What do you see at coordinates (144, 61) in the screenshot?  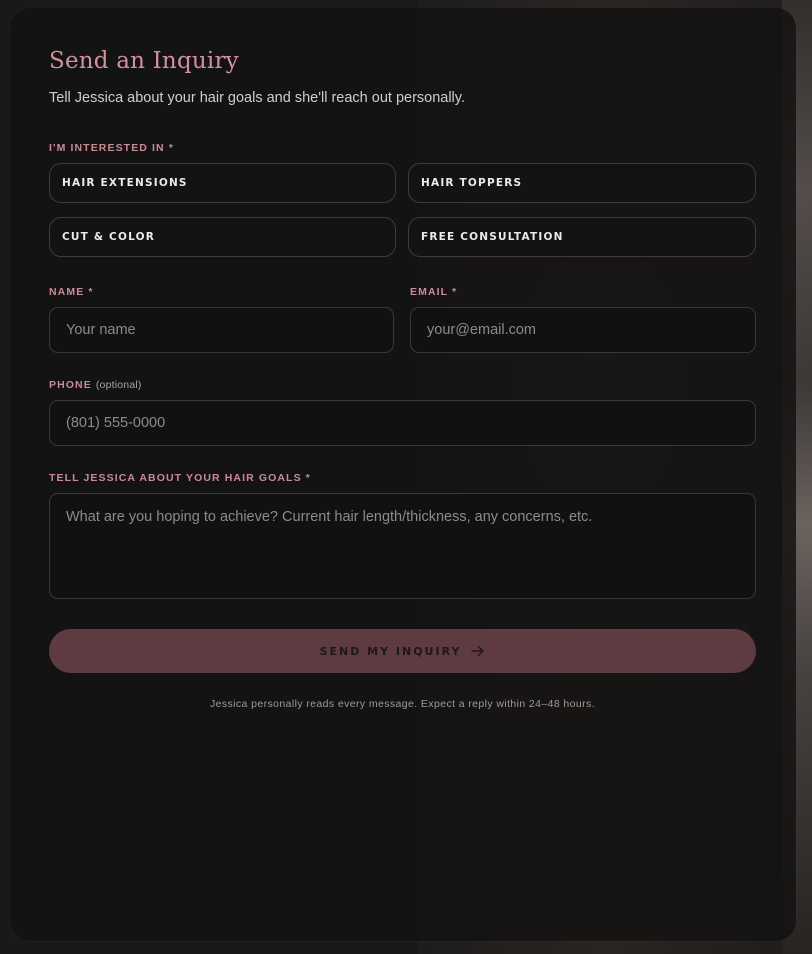 I see `form-title: Send an Inquiry` at bounding box center [144, 61].